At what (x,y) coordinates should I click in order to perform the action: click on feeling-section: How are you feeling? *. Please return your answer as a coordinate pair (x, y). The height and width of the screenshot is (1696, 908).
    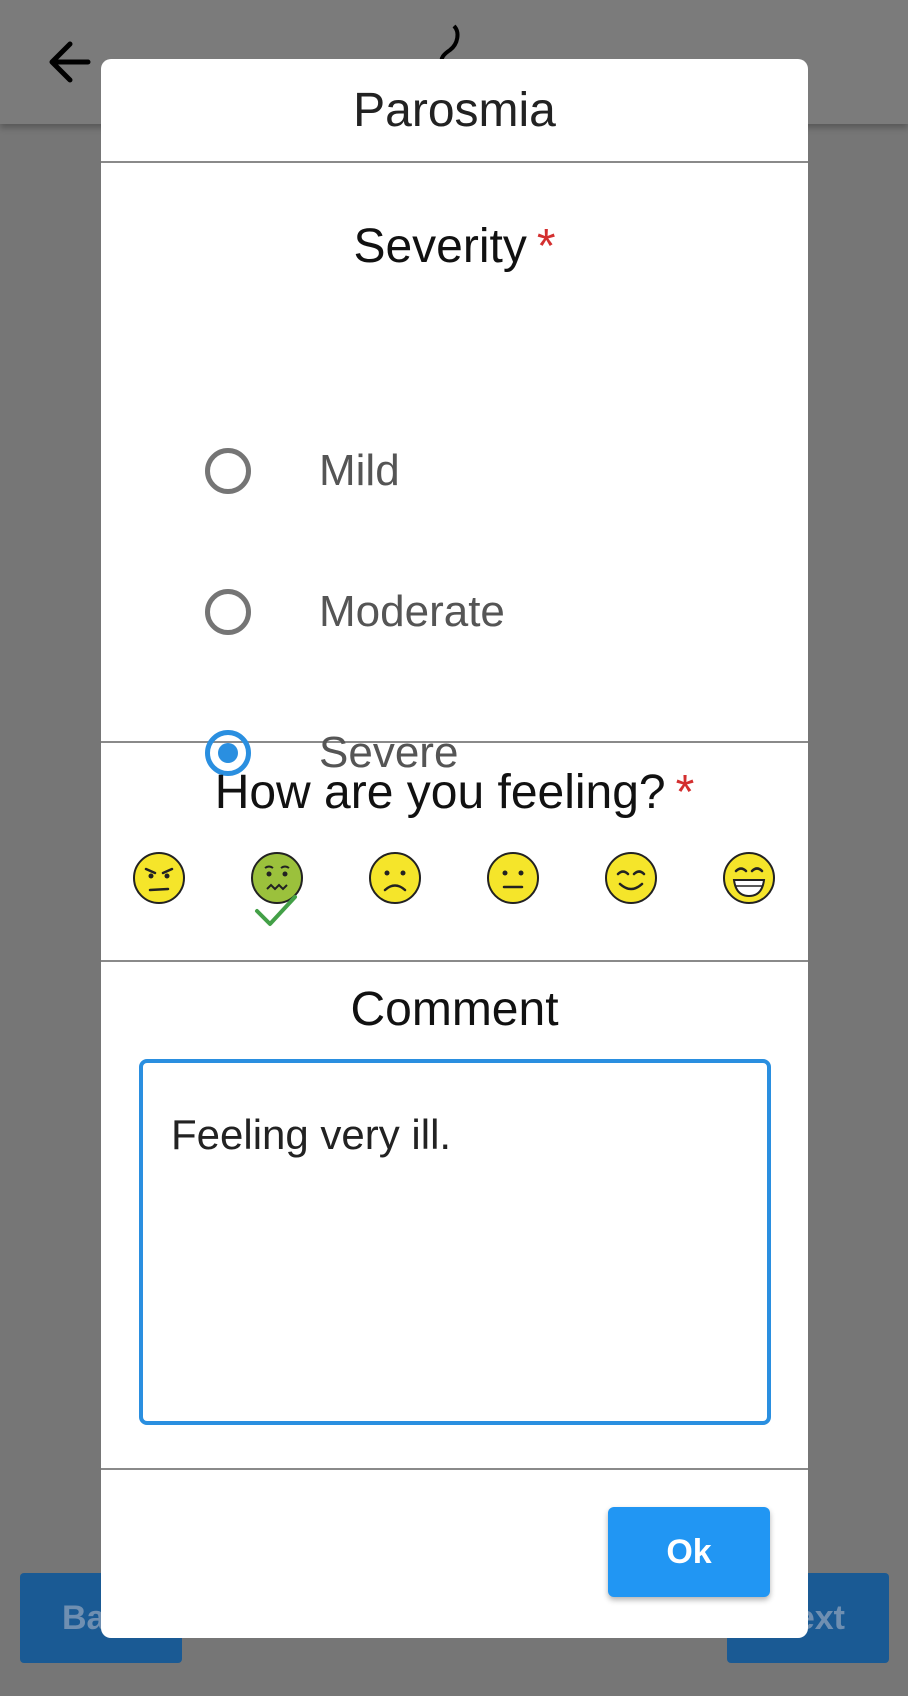
    Looking at the image, I should click on (454, 852).